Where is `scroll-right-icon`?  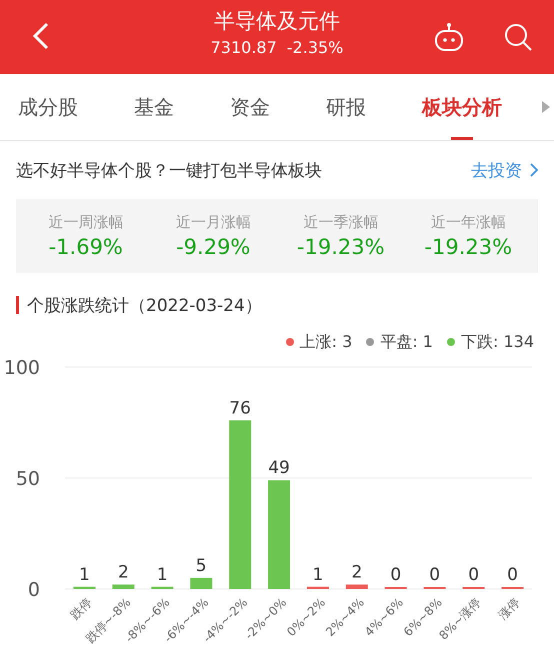 scroll-right-icon is located at coordinates (546, 107).